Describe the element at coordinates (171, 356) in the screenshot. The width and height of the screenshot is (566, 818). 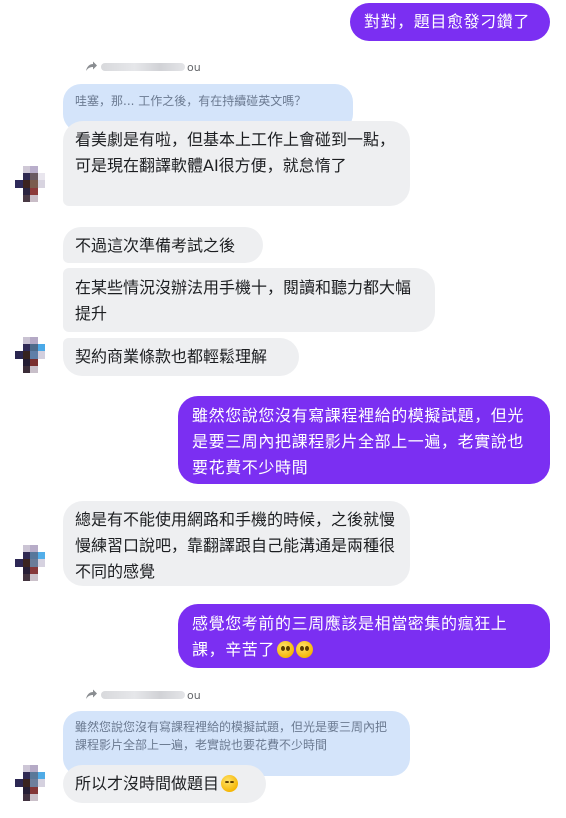
I see `message-text: 契約商業條款也都輕鬆理解` at that location.